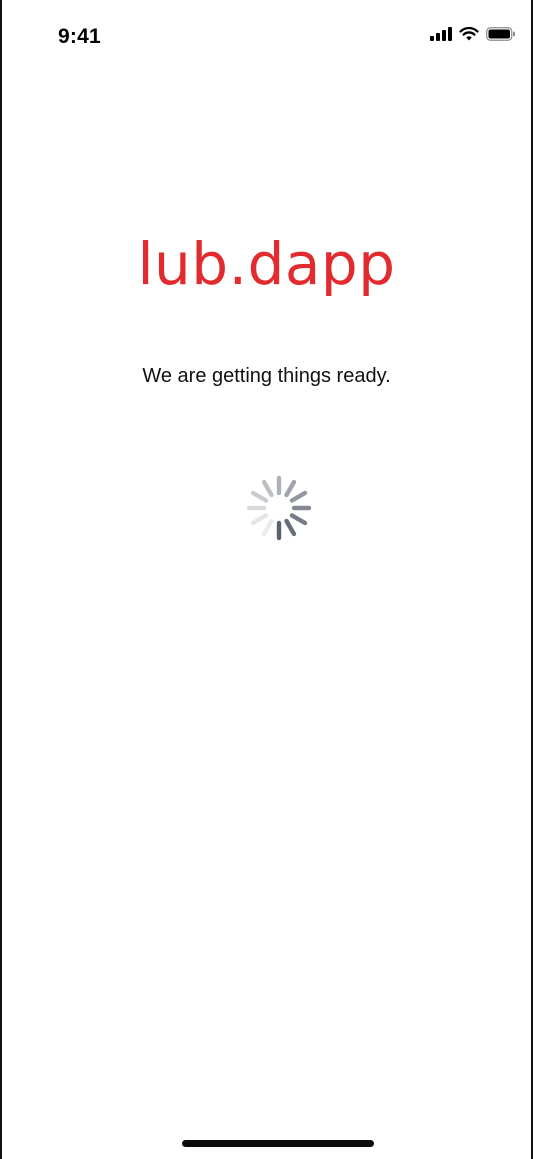  What do you see at coordinates (278, 1143) in the screenshot?
I see `home-indicator` at bounding box center [278, 1143].